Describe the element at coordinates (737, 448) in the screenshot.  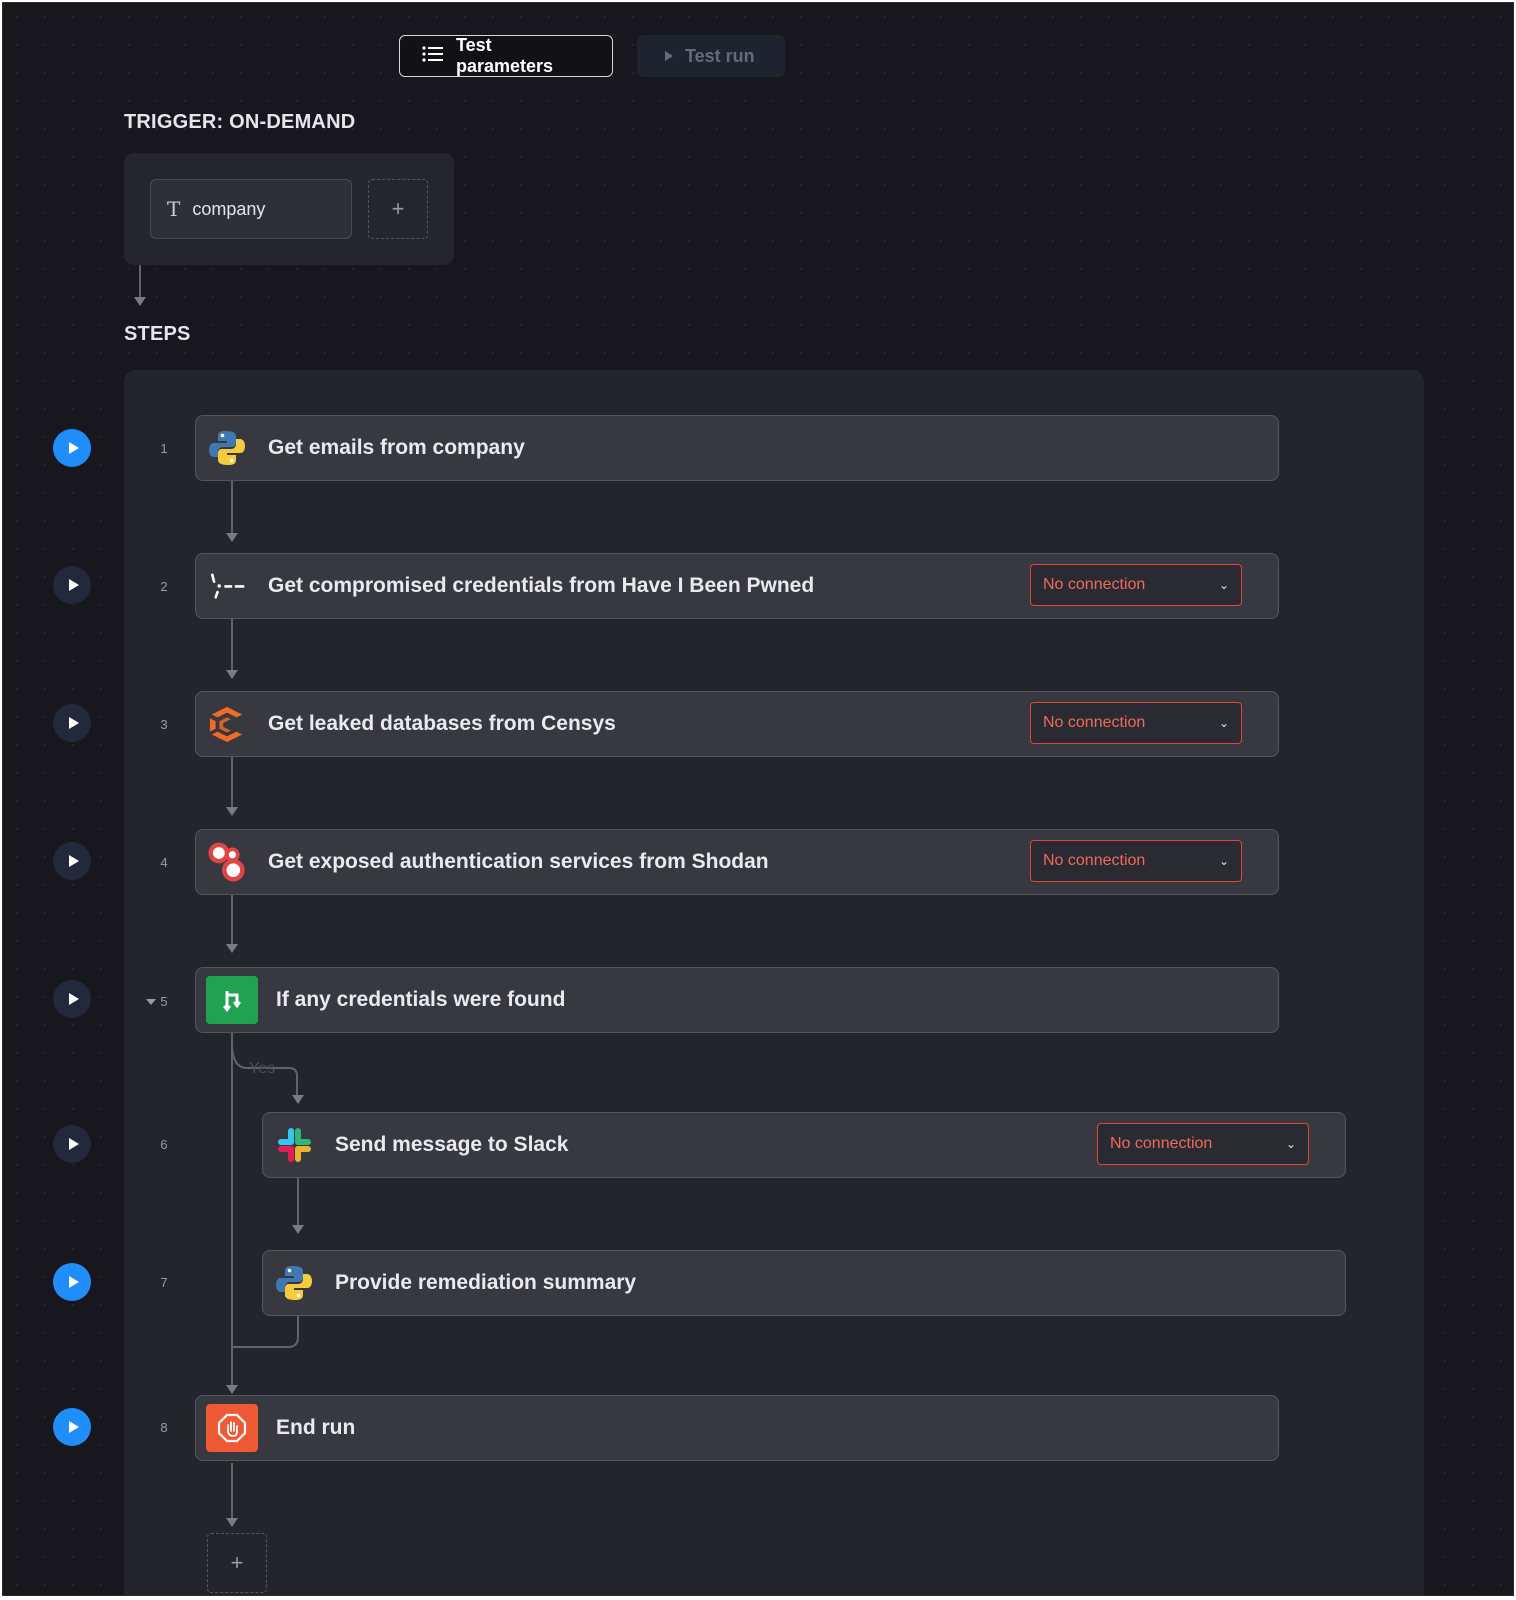
I see `step-card-1: Get emails from company` at that location.